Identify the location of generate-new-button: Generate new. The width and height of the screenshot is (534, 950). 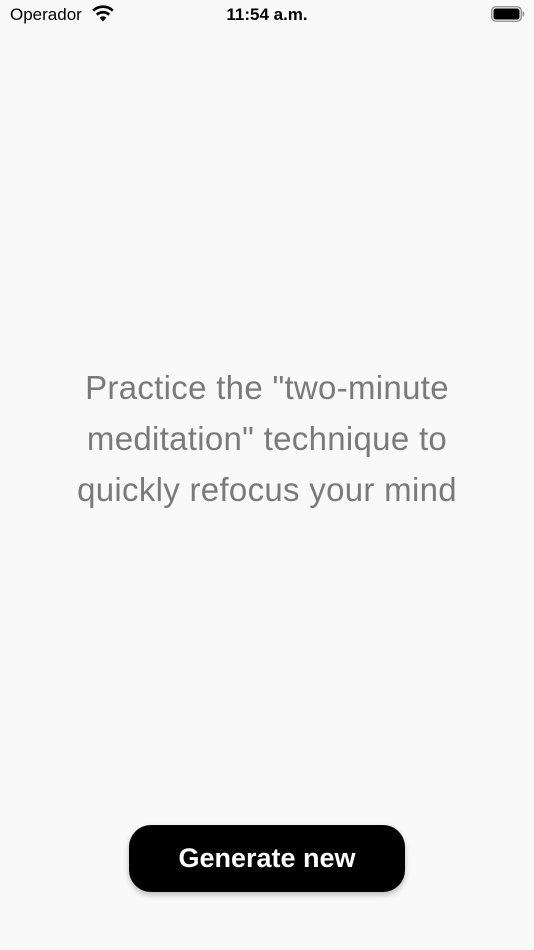
(267, 858).